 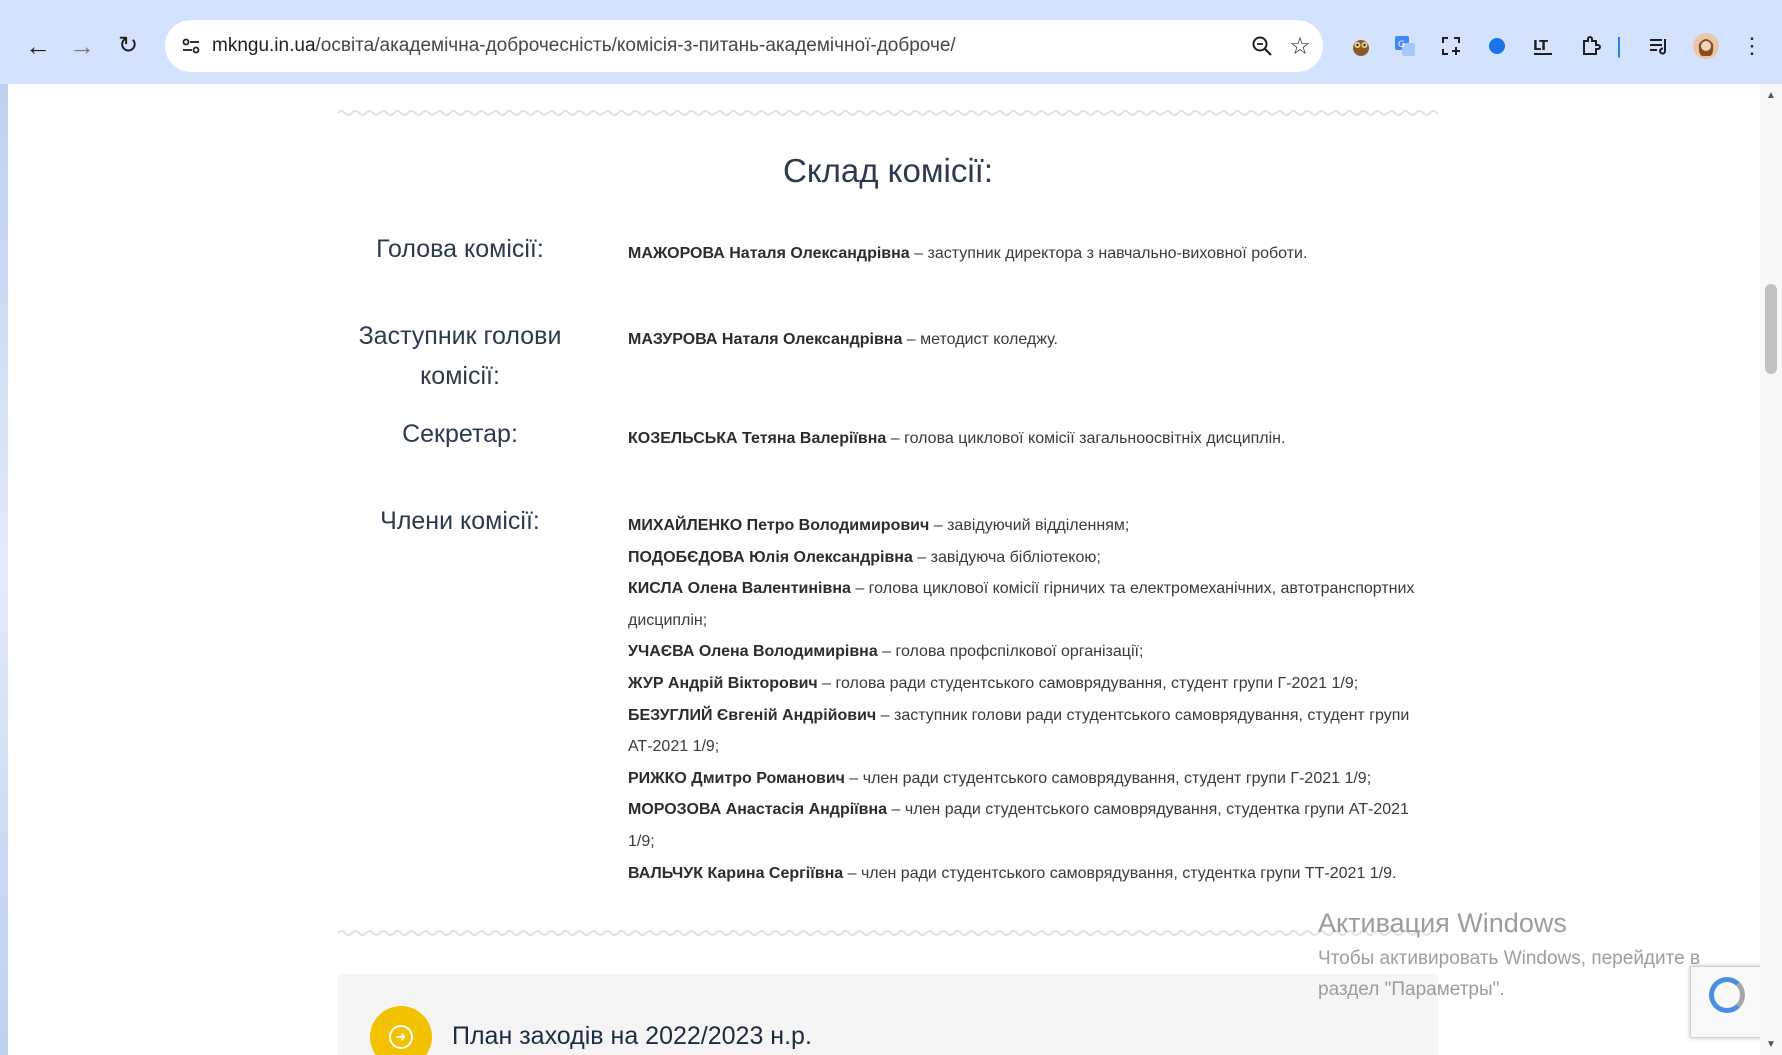 What do you see at coordinates (739, 589) in the screenshot?
I see `person-name: КИСЛА Олена Валентинівна` at bounding box center [739, 589].